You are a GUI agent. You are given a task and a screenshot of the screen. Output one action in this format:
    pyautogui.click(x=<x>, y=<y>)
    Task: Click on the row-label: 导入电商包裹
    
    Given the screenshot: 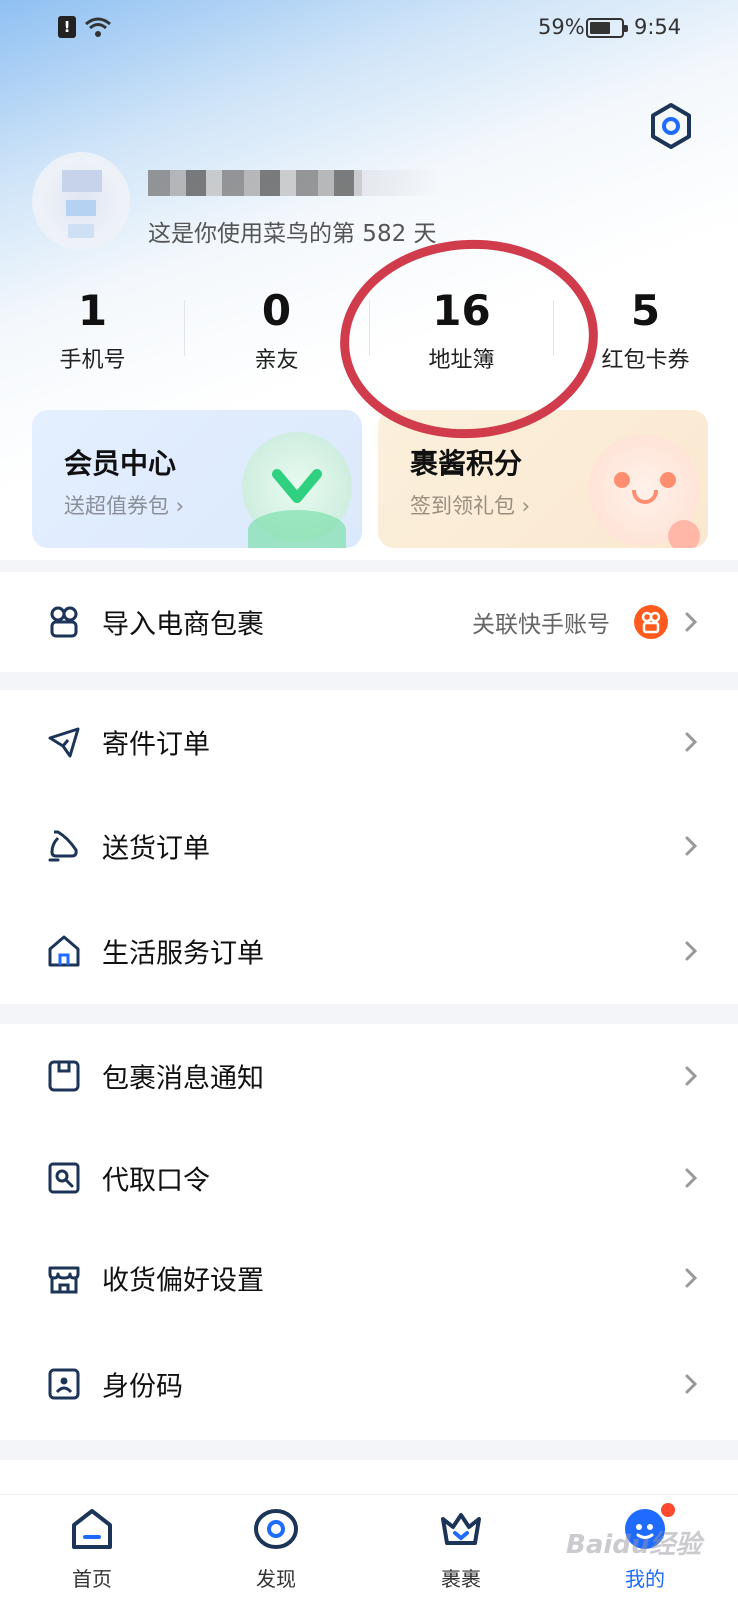 What is the action you would take?
    pyautogui.click(x=183, y=625)
    